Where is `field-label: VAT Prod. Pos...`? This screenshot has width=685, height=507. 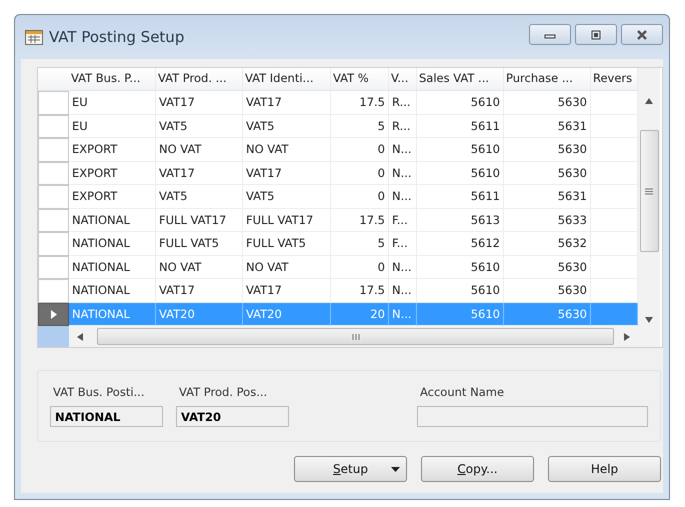 field-label: VAT Prod. Pos... is located at coordinates (223, 392).